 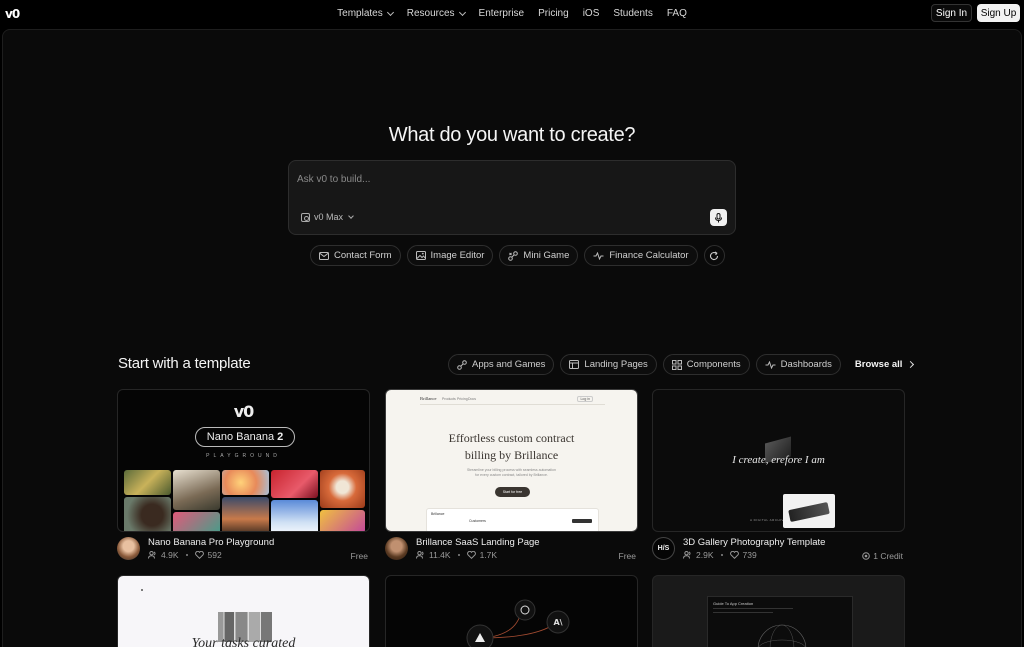 What do you see at coordinates (591, 13) in the screenshot?
I see `nav-ios: iOS` at bounding box center [591, 13].